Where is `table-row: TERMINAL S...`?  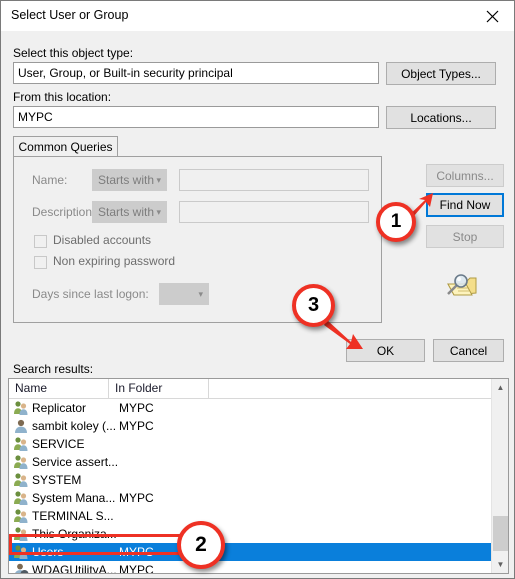 table-row: TERMINAL S... is located at coordinates (250, 516).